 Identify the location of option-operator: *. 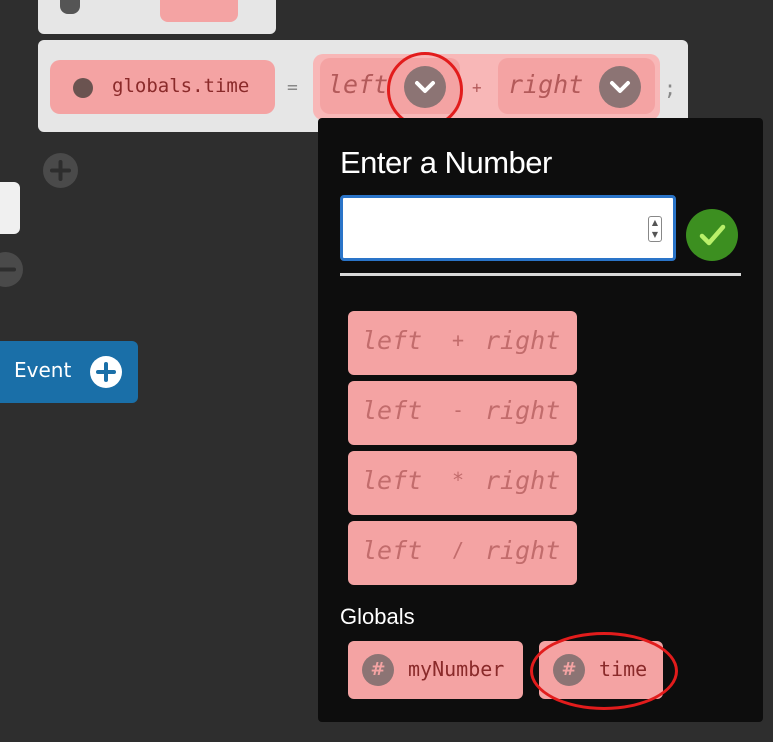
(458, 480).